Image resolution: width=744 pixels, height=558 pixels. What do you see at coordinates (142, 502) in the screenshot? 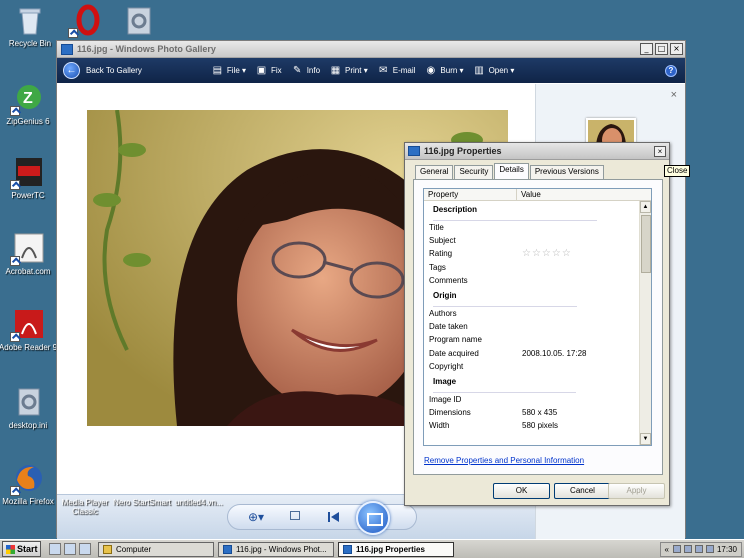
I see `desktop-icon-label: Nero StartSmart` at bounding box center [142, 502].